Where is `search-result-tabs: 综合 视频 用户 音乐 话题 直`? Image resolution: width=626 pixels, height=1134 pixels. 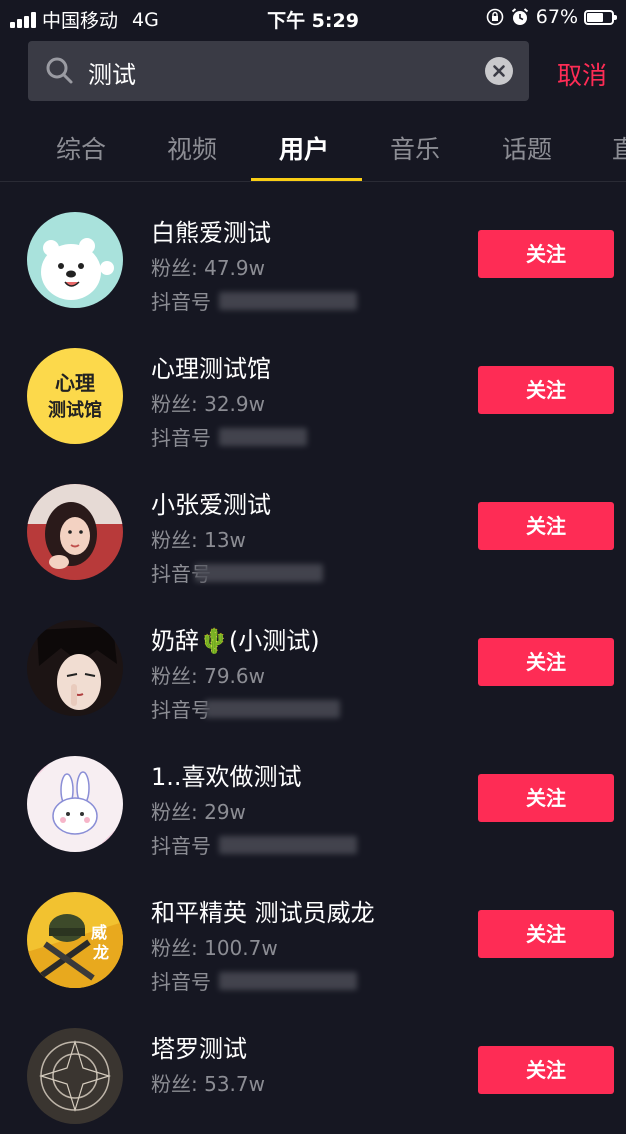
search-result-tabs: 综合 视频 用户 音乐 话题 直 is located at coordinates (313, 146).